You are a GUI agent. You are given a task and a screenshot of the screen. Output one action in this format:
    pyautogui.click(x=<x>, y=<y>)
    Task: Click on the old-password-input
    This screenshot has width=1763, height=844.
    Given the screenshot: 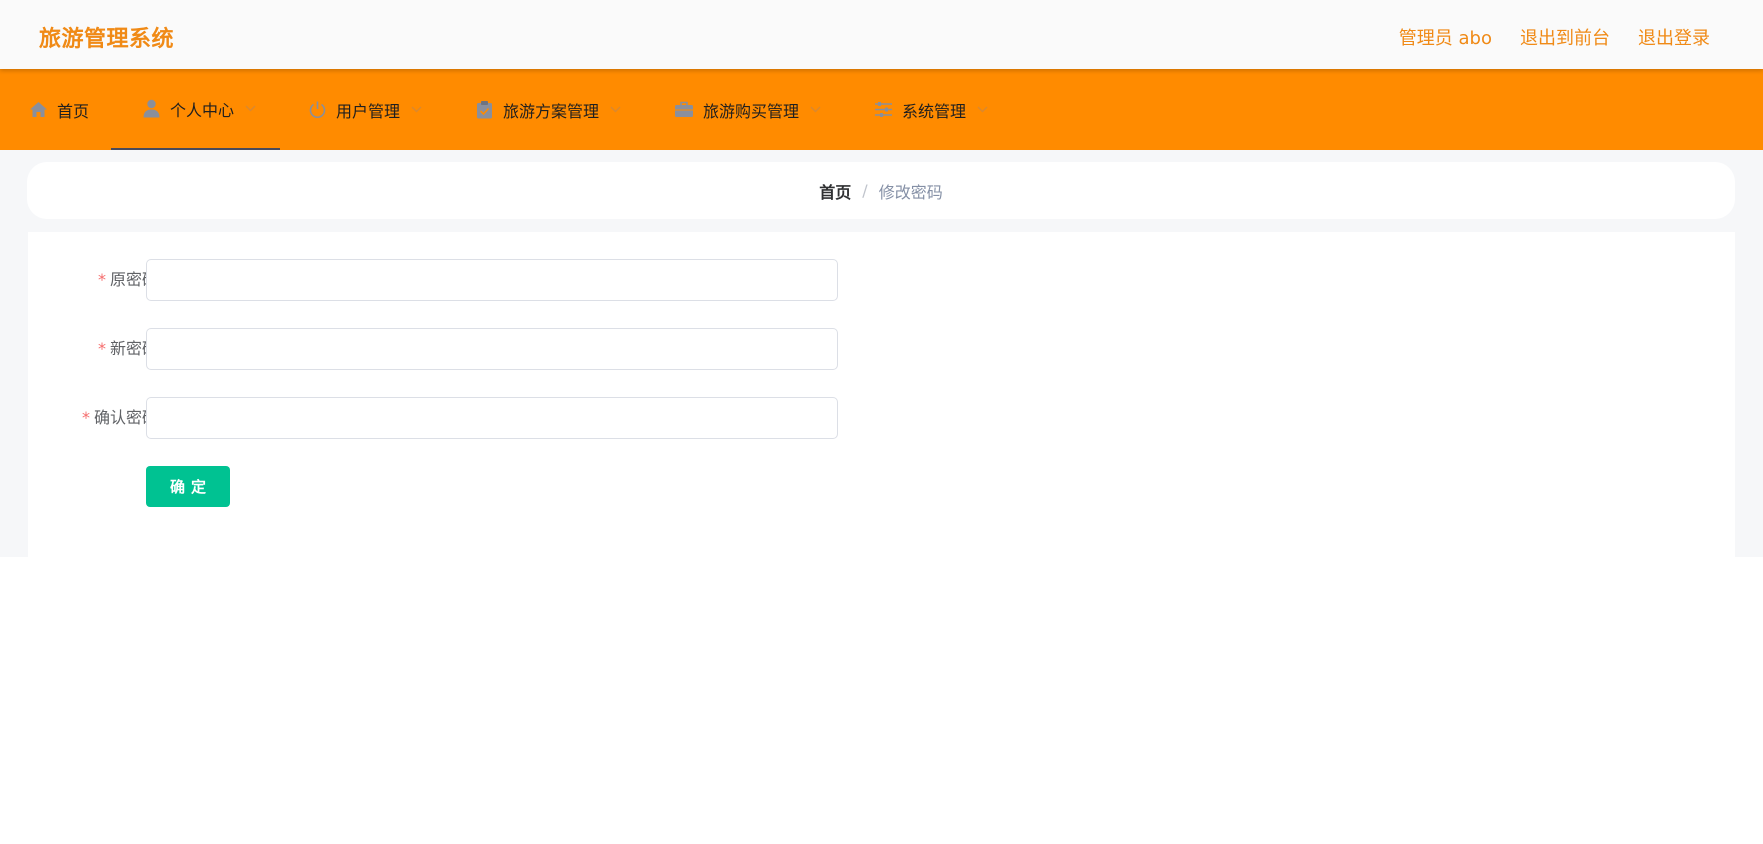 What is the action you would take?
    pyautogui.click(x=492, y=280)
    